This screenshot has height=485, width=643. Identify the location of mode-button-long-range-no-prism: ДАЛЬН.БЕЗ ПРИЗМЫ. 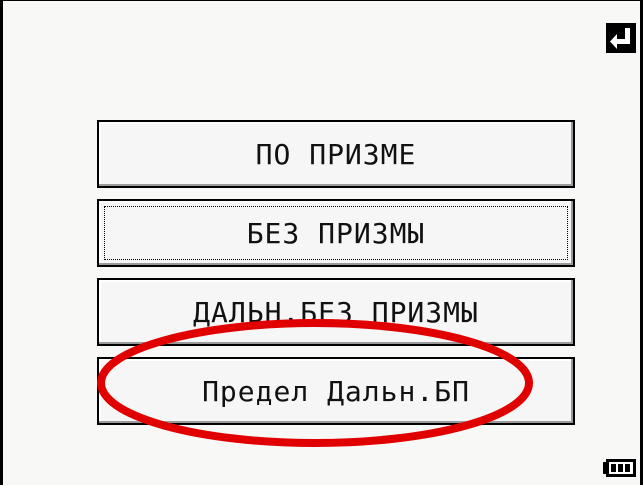
(336, 312).